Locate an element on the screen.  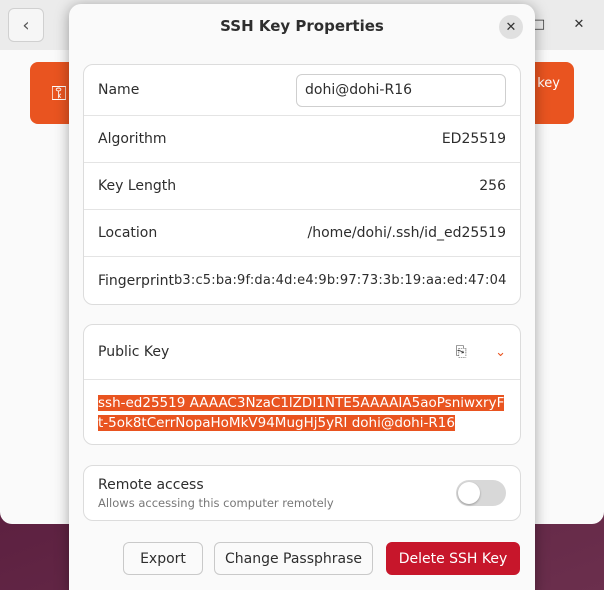
remote-access-title: Remote access is located at coordinates (151, 484).